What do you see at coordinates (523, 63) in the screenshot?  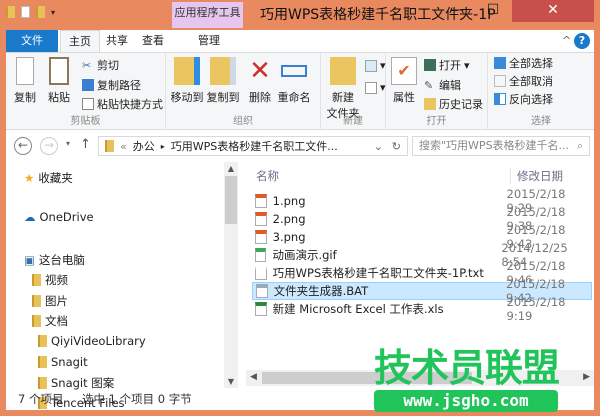 I see `select-all-button: 全部选择` at bounding box center [523, 63].